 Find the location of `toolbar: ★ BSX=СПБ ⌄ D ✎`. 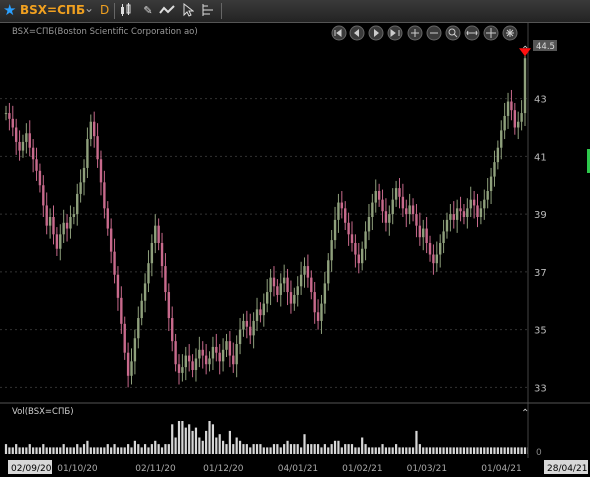

toolbar: ★ BSX=СПБ ⌄ D ✎ is located at coordinates (295, 11).